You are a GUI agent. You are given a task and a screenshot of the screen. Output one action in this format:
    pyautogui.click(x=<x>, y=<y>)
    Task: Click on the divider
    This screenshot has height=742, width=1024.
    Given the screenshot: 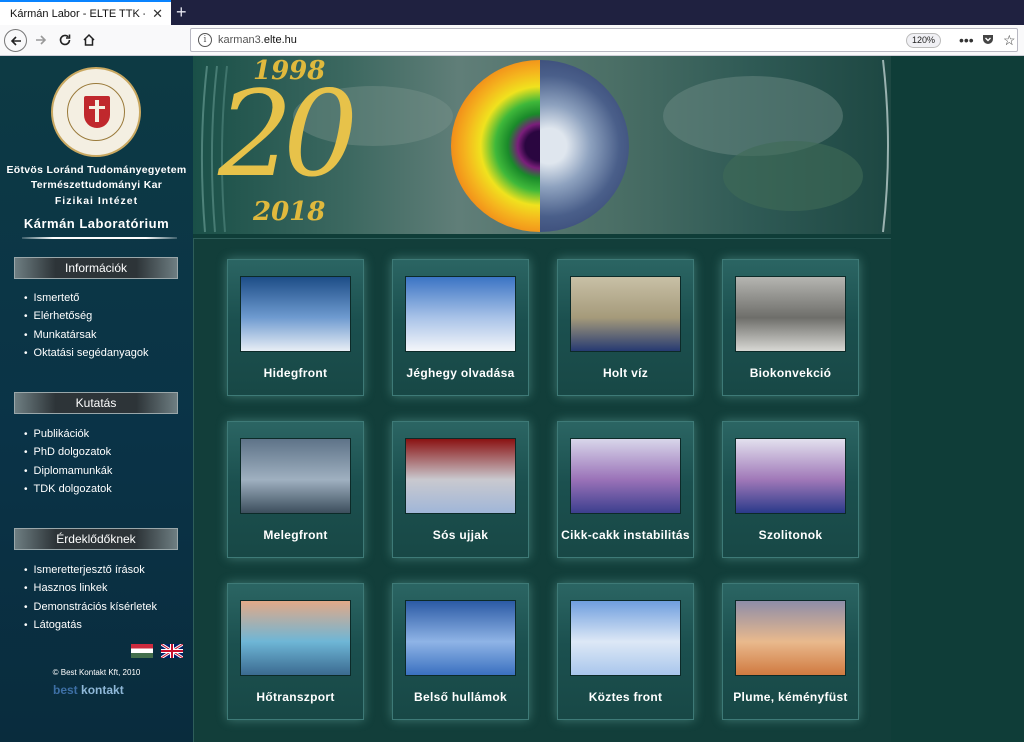 What is the action you would take?
    pyautogui.click(x=99, y=238)
    